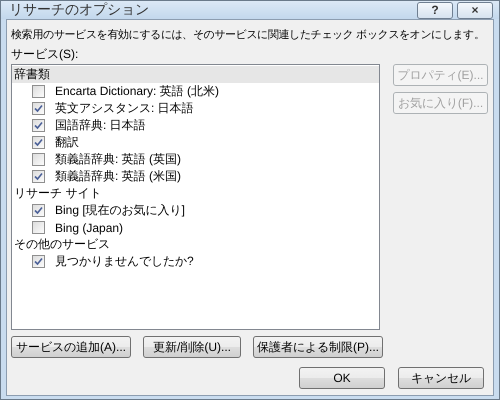 The width and height of the screenshot is (500, 400). Describe the element at coordinates (89, 227) in the screenshot. I see `service-label: Bing (Japan)` at that location.